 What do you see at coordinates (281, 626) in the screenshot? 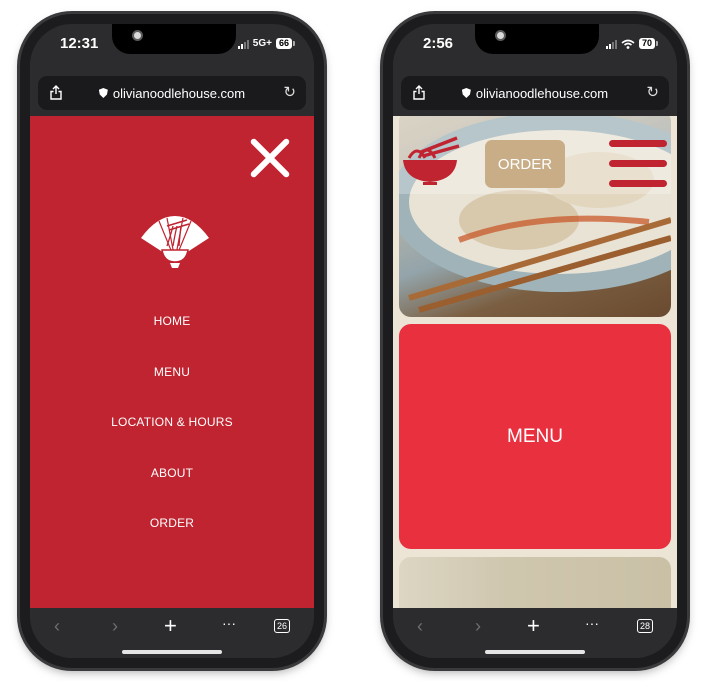
I see `tabs-count-icon: 26` at bounding box center [281, 626].